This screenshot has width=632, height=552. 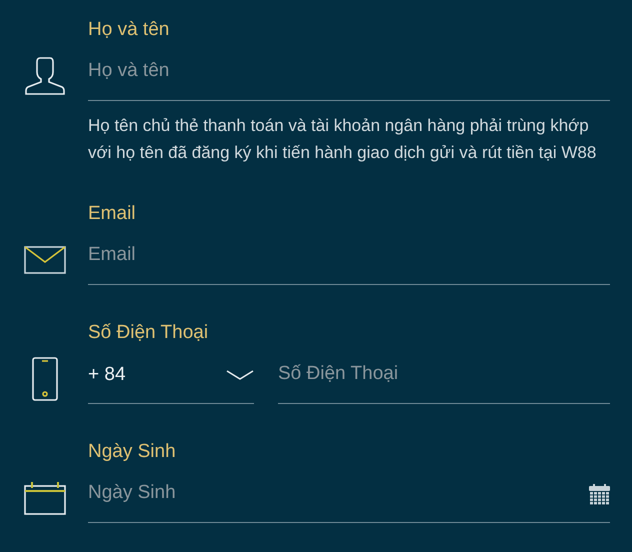 What do you see at coordinates (444, 378) in the screenshot?
I see `phone-field: Số Điện Thoại` at bounding box center [444, 378].